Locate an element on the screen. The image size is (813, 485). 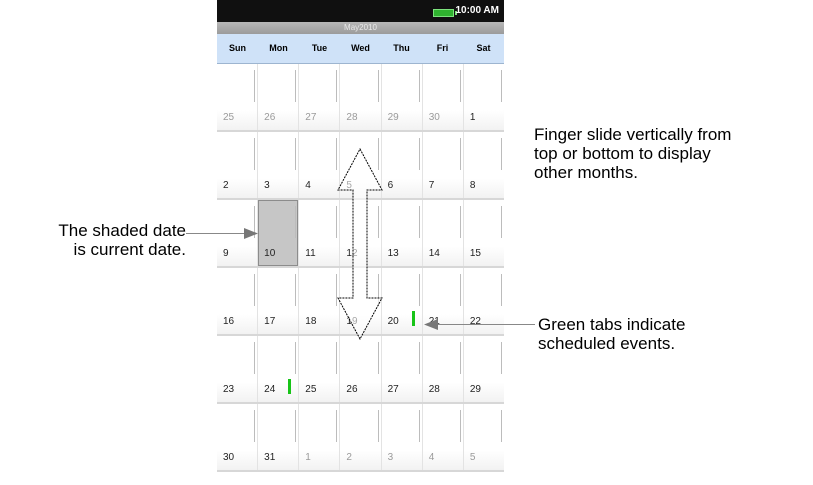
day-number: 11 is located at coordinates (310, 253).